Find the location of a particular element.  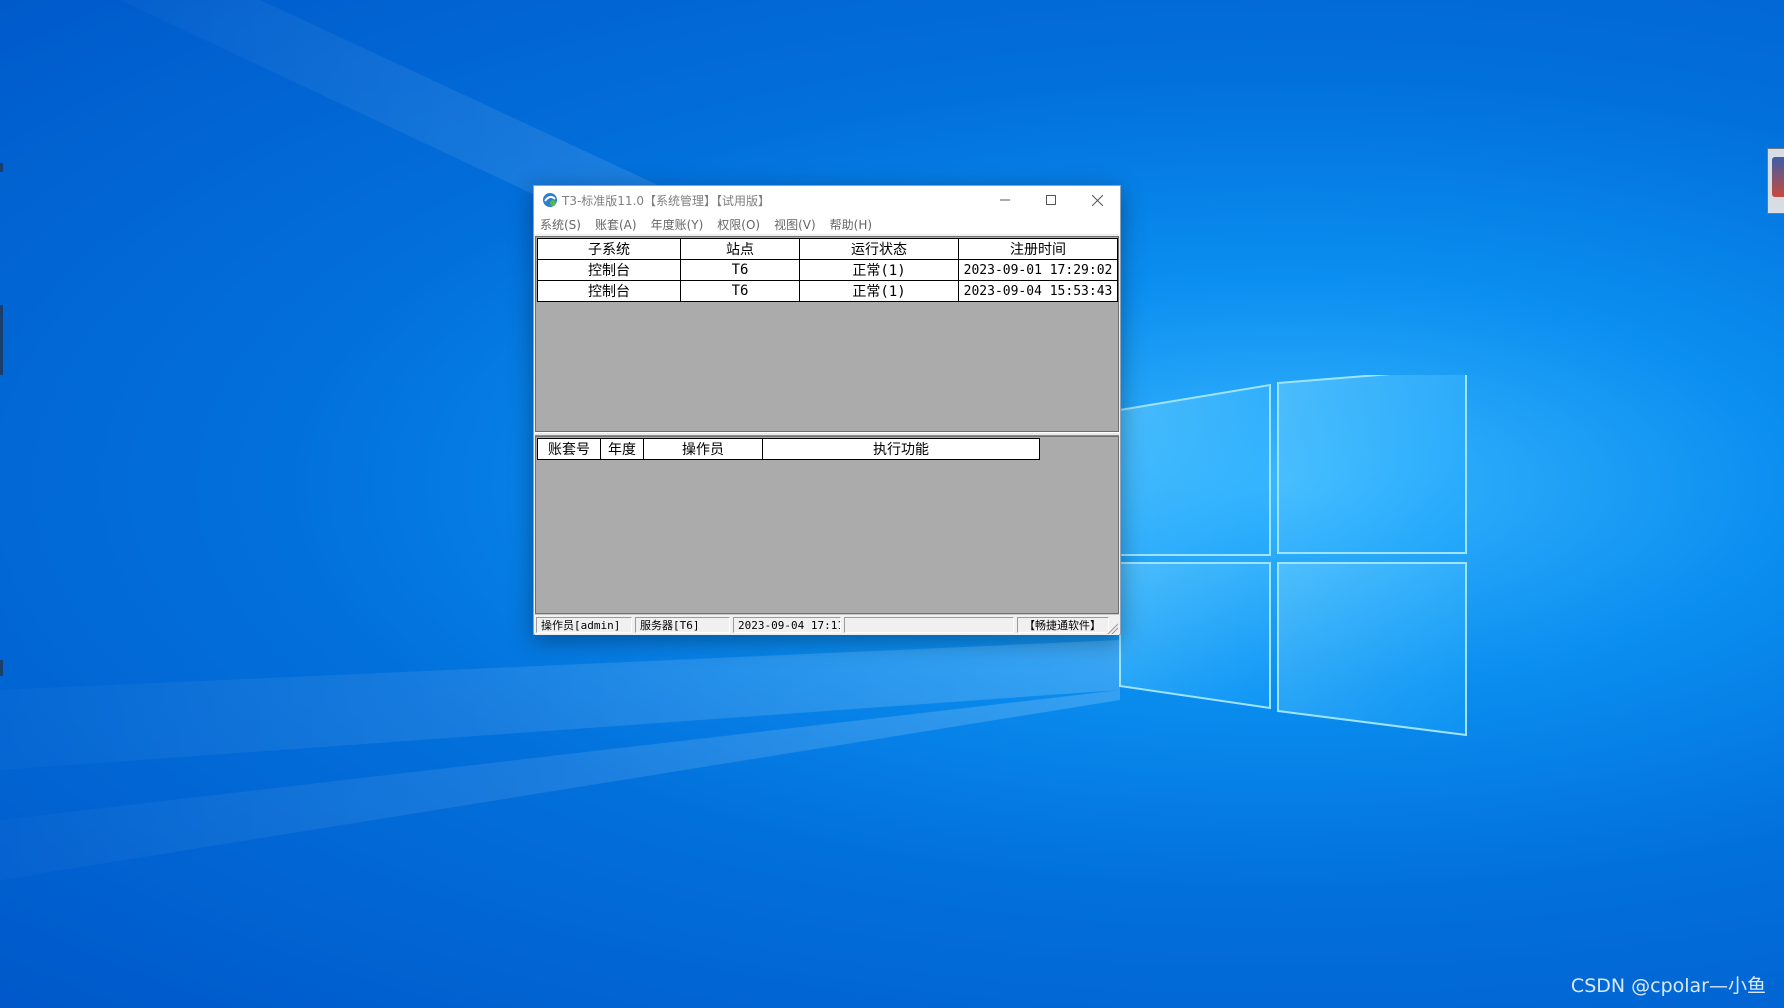

column-header-function: 执行功能 is located at coordinates (901, 449).